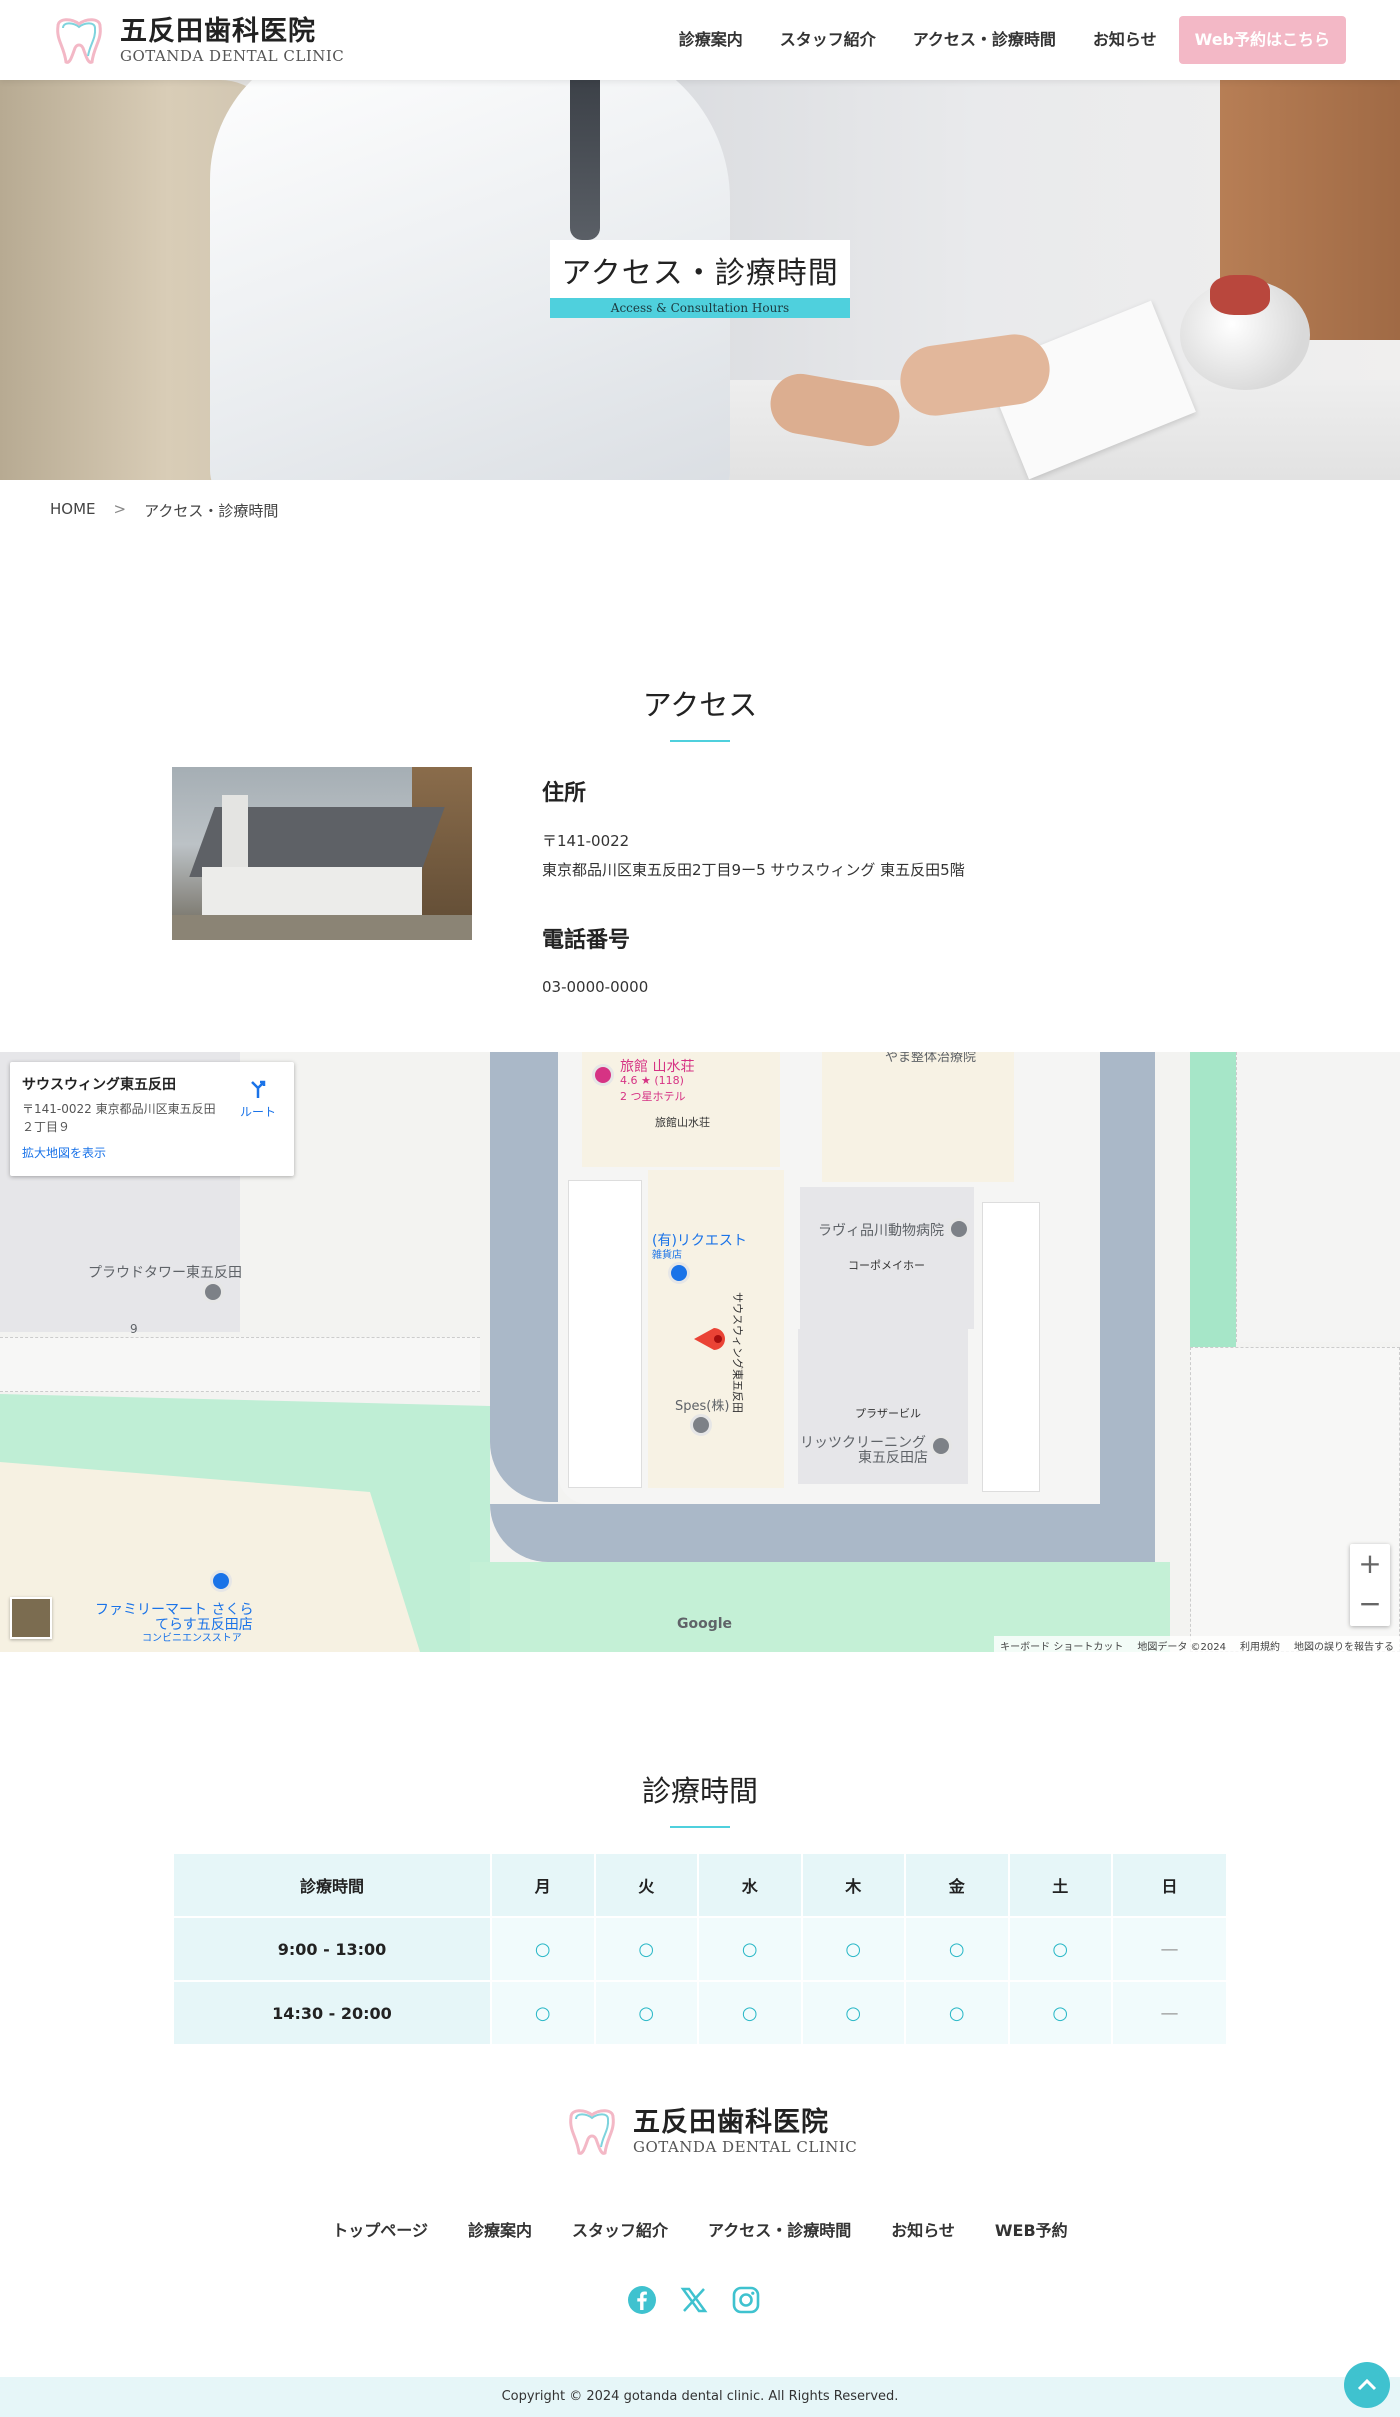 The image size is (1400, 2417). Describe the element at coordinates (886, 1265) in the screenshot. I see `map-label-cope: コーポメイホー` at that location.